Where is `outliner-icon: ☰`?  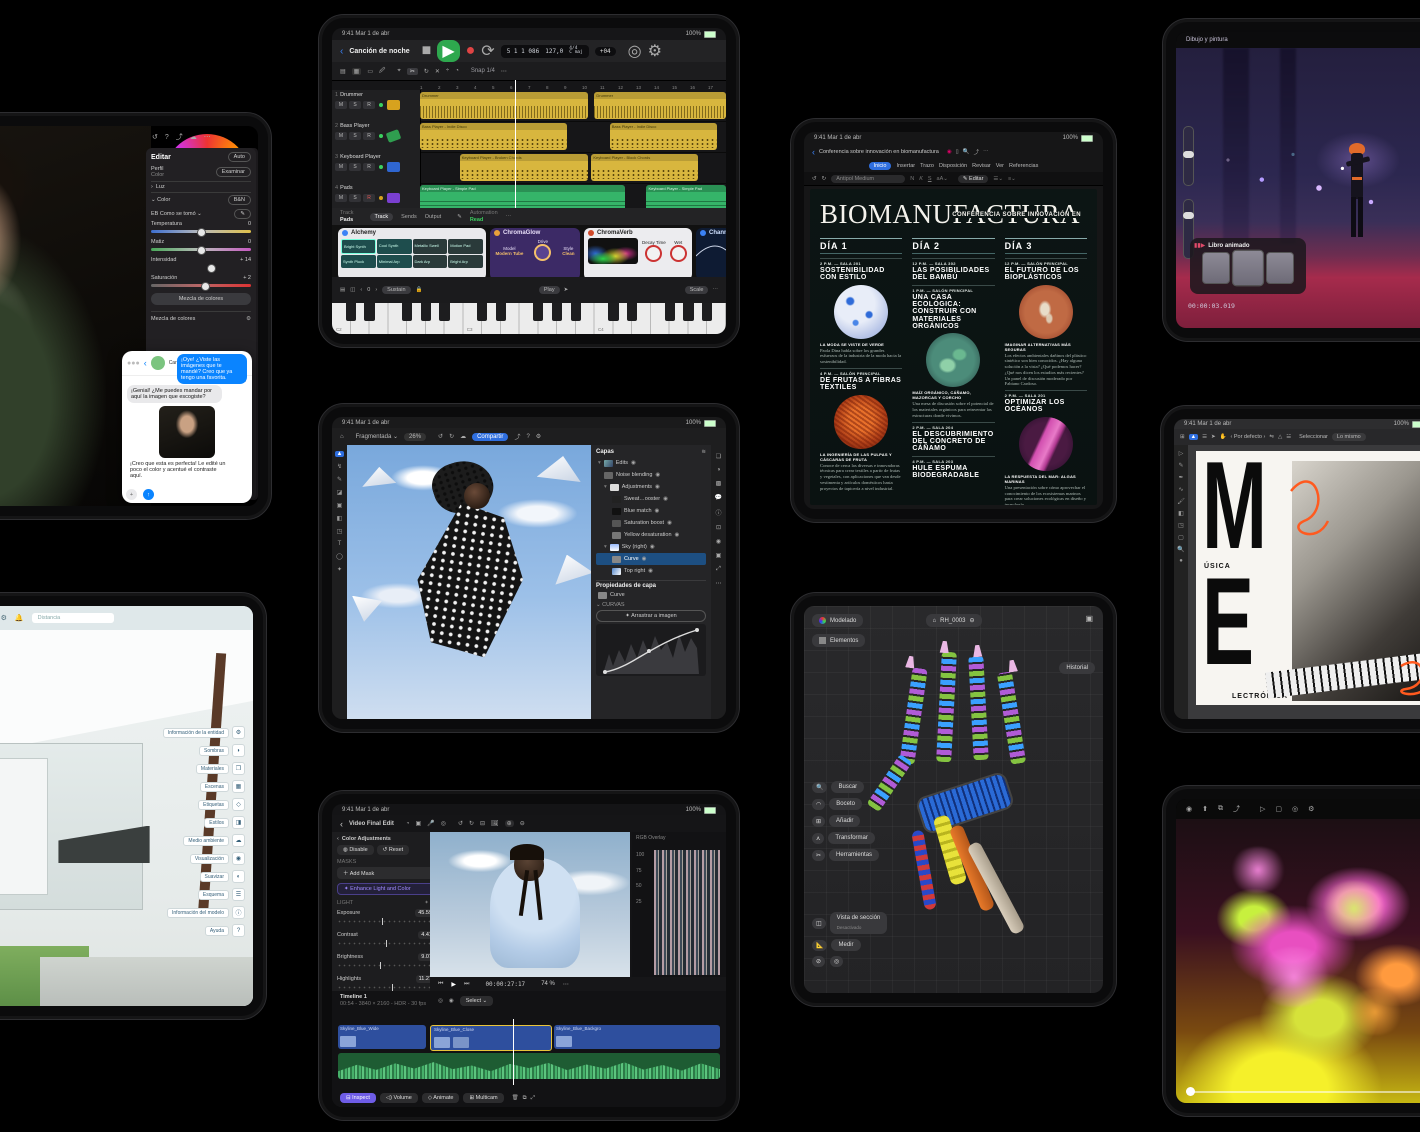
outliner-icon: ☰ is located at coordinates (238, 894).